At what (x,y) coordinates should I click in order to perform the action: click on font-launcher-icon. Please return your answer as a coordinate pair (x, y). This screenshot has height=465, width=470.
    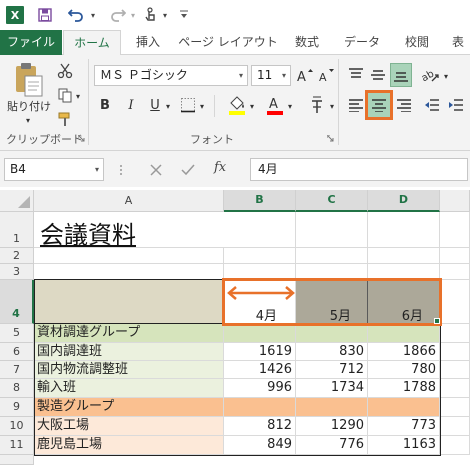
    Looking at the image, I should click on (330, 138).